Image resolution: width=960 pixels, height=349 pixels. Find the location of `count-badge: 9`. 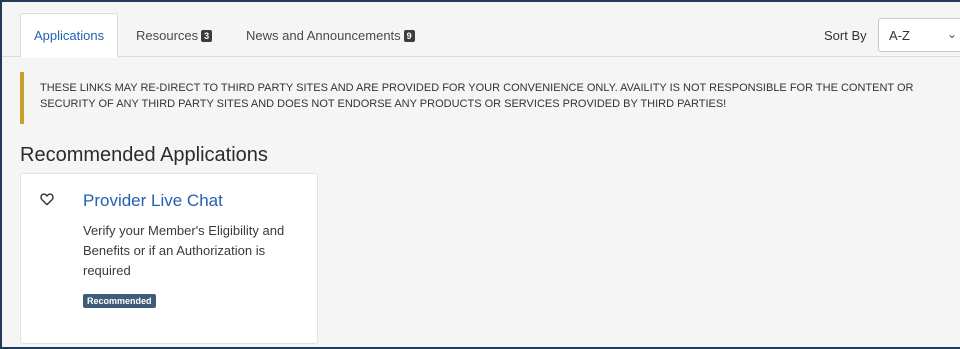

count-badge: 9 is located at coordinates (409, 35).